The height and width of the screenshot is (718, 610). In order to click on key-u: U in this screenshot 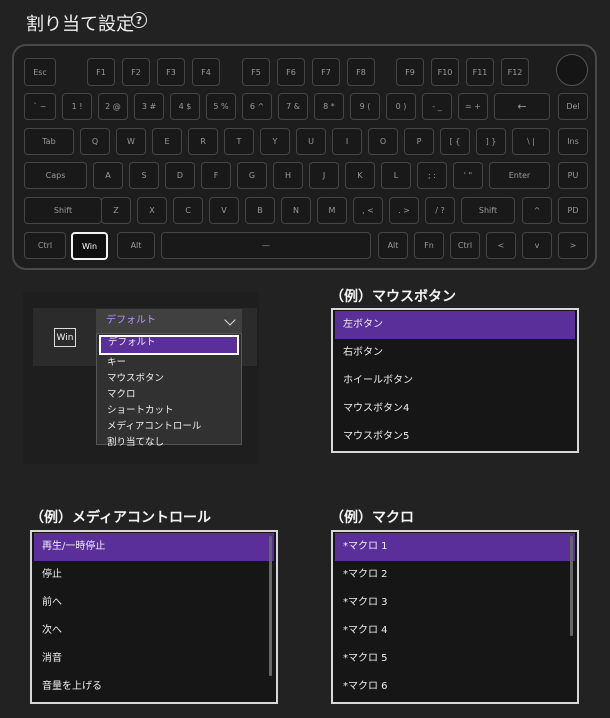, I will do `click(311, 141)`.